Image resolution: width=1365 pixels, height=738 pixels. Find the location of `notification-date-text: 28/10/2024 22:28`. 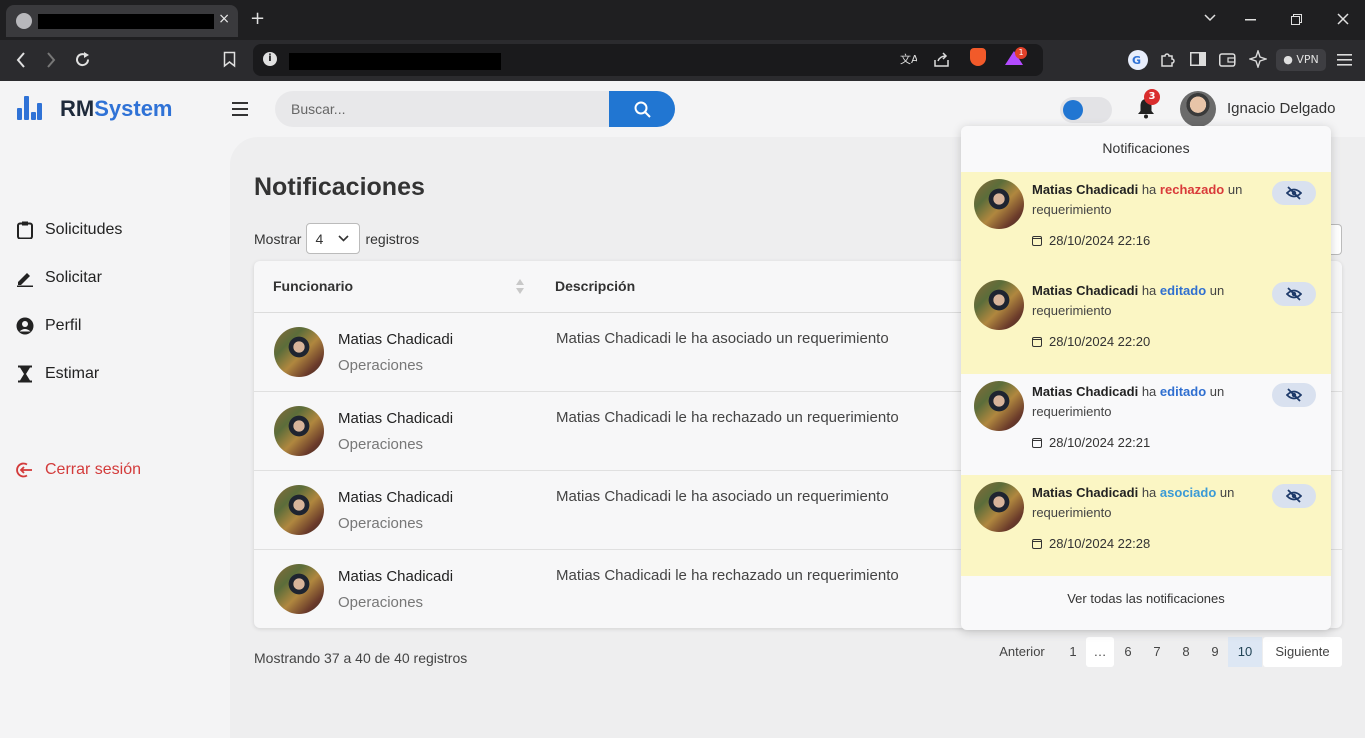

notification-date-text: 28/10/2024 22:28 is located at coordinates (1100, 543).